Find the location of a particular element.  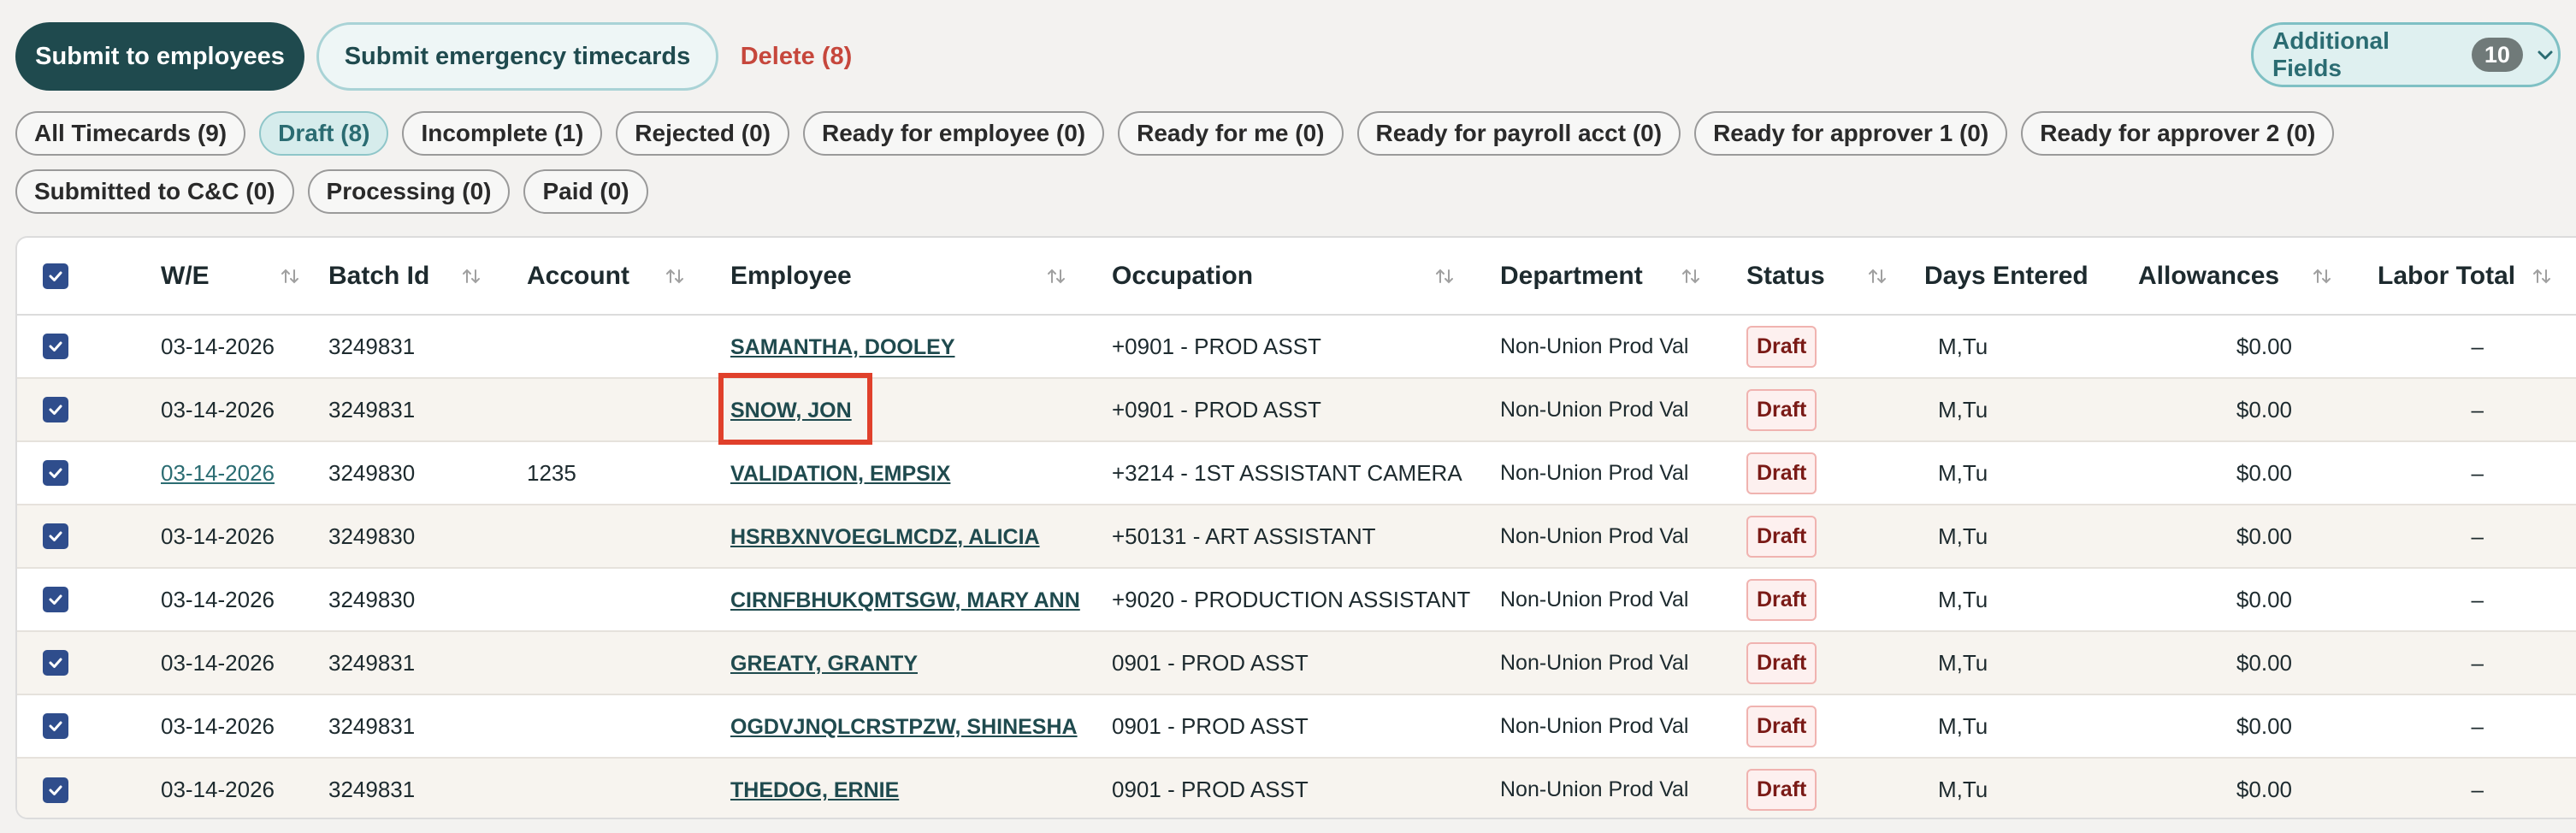

chip-ready-for-approver-1: Ready for approver 1 (0) is located at coordinates (1851, 133).